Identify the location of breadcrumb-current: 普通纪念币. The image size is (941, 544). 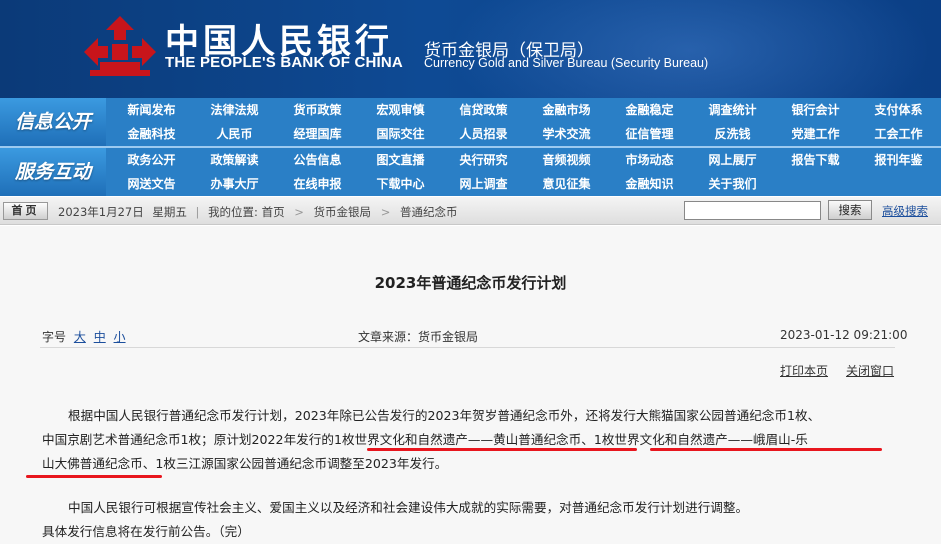
(429, 212).